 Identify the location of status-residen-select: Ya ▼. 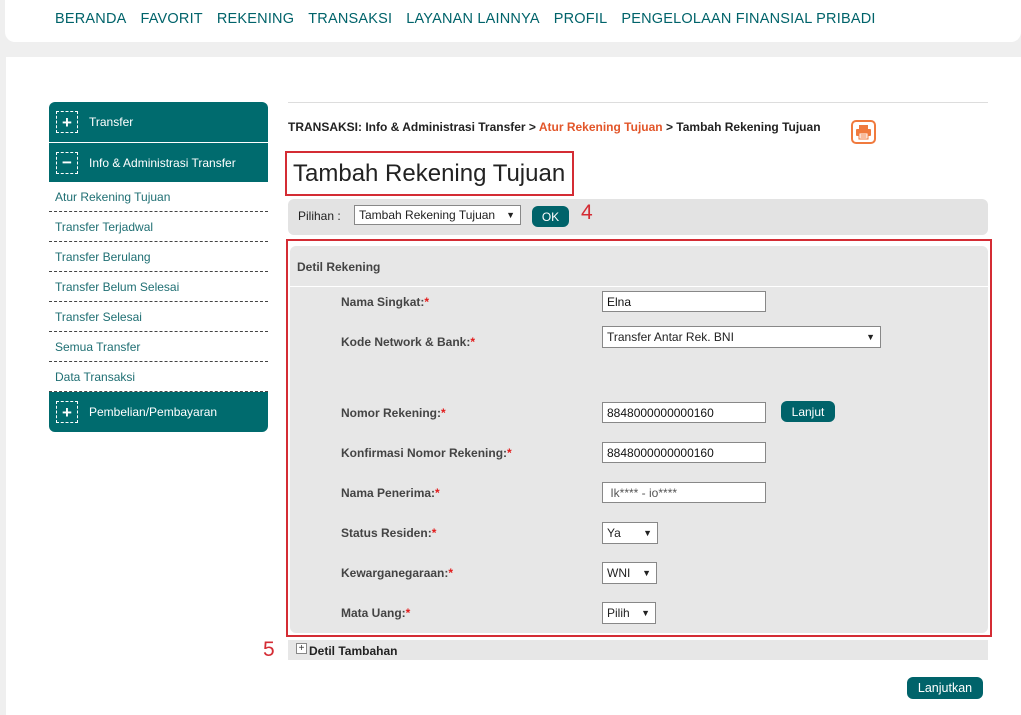
(630, 533).